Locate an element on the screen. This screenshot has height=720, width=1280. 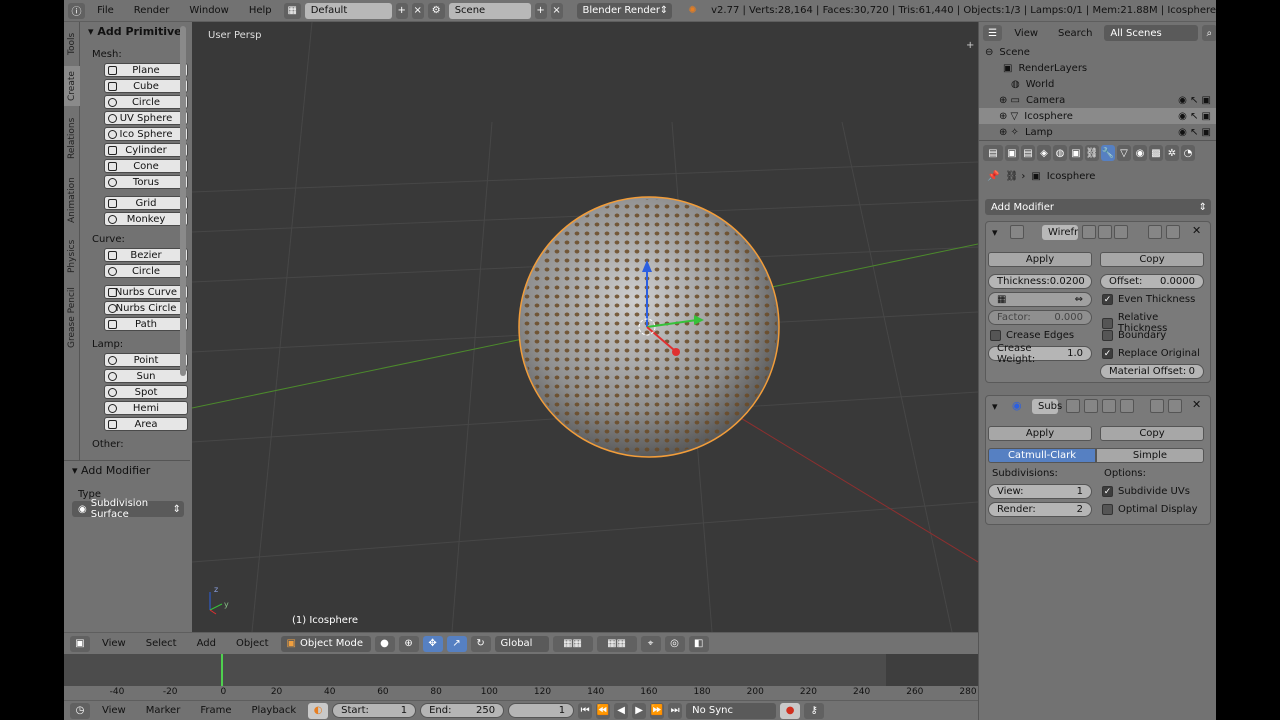
add-cube-button: Cube is located at coordinates (146, 86).